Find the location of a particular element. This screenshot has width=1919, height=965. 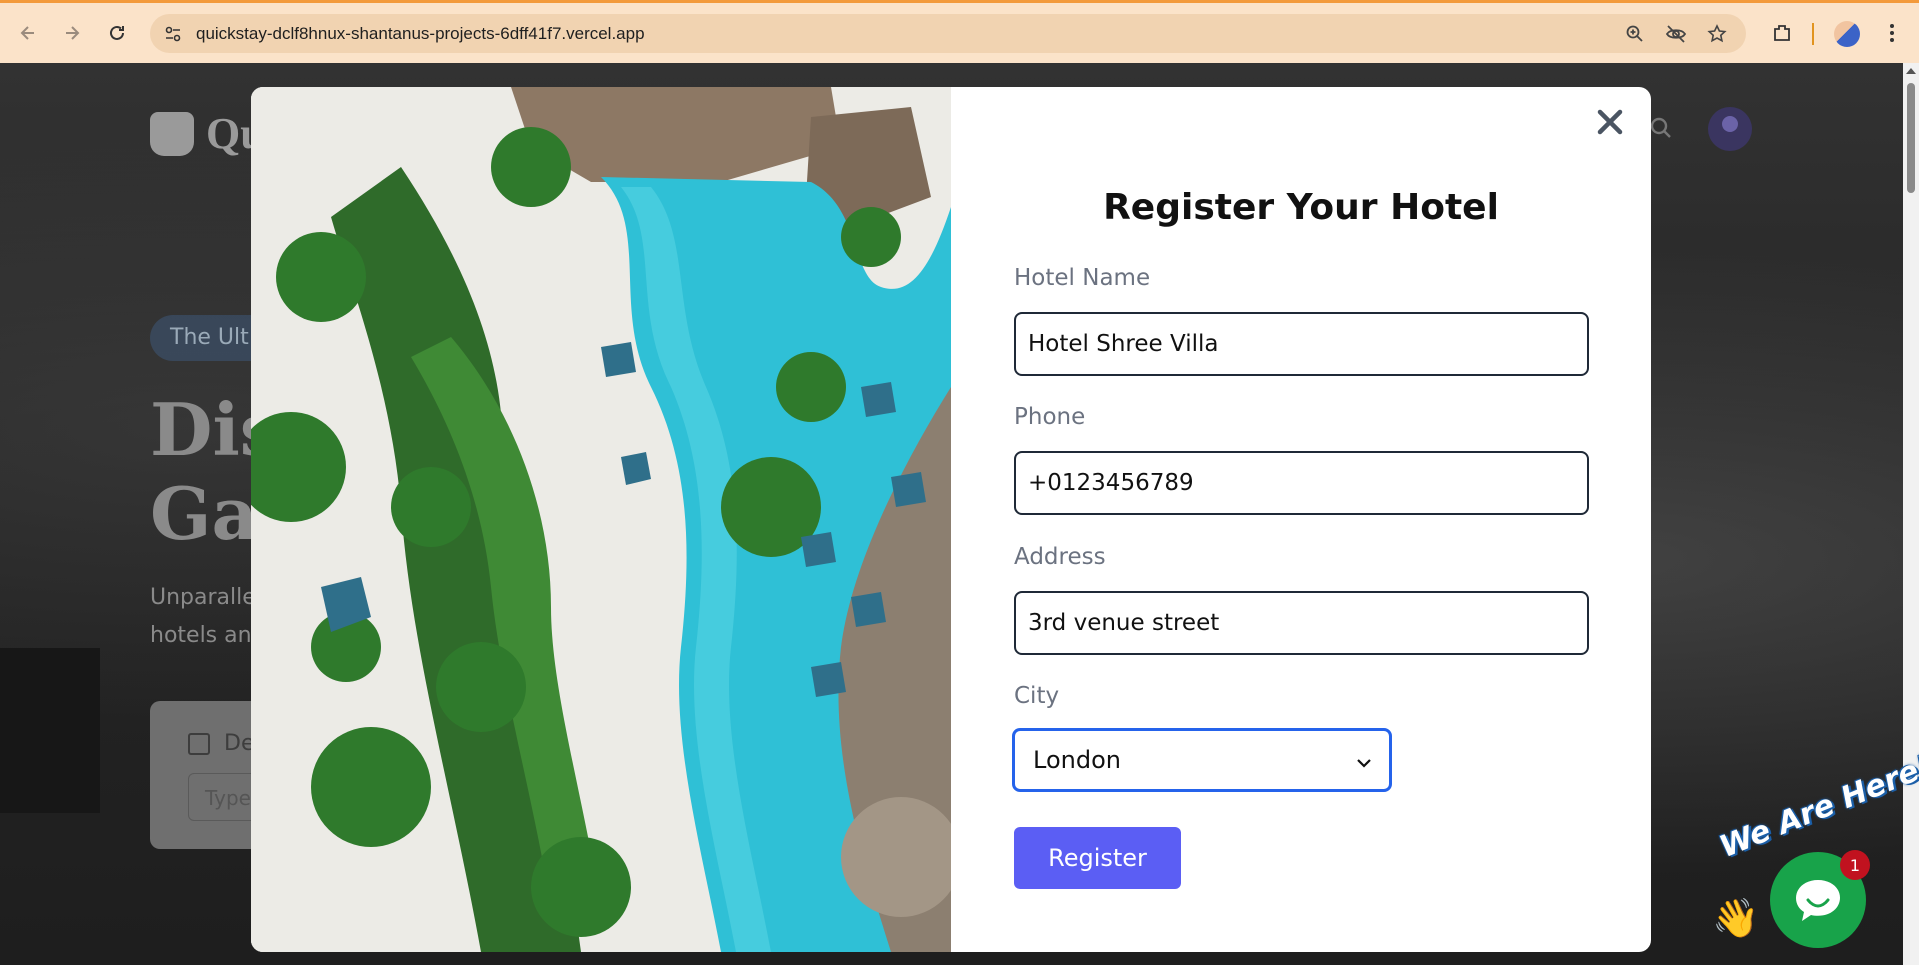

scroll-up-arrow-icon is located at coordinates (1911, 71).